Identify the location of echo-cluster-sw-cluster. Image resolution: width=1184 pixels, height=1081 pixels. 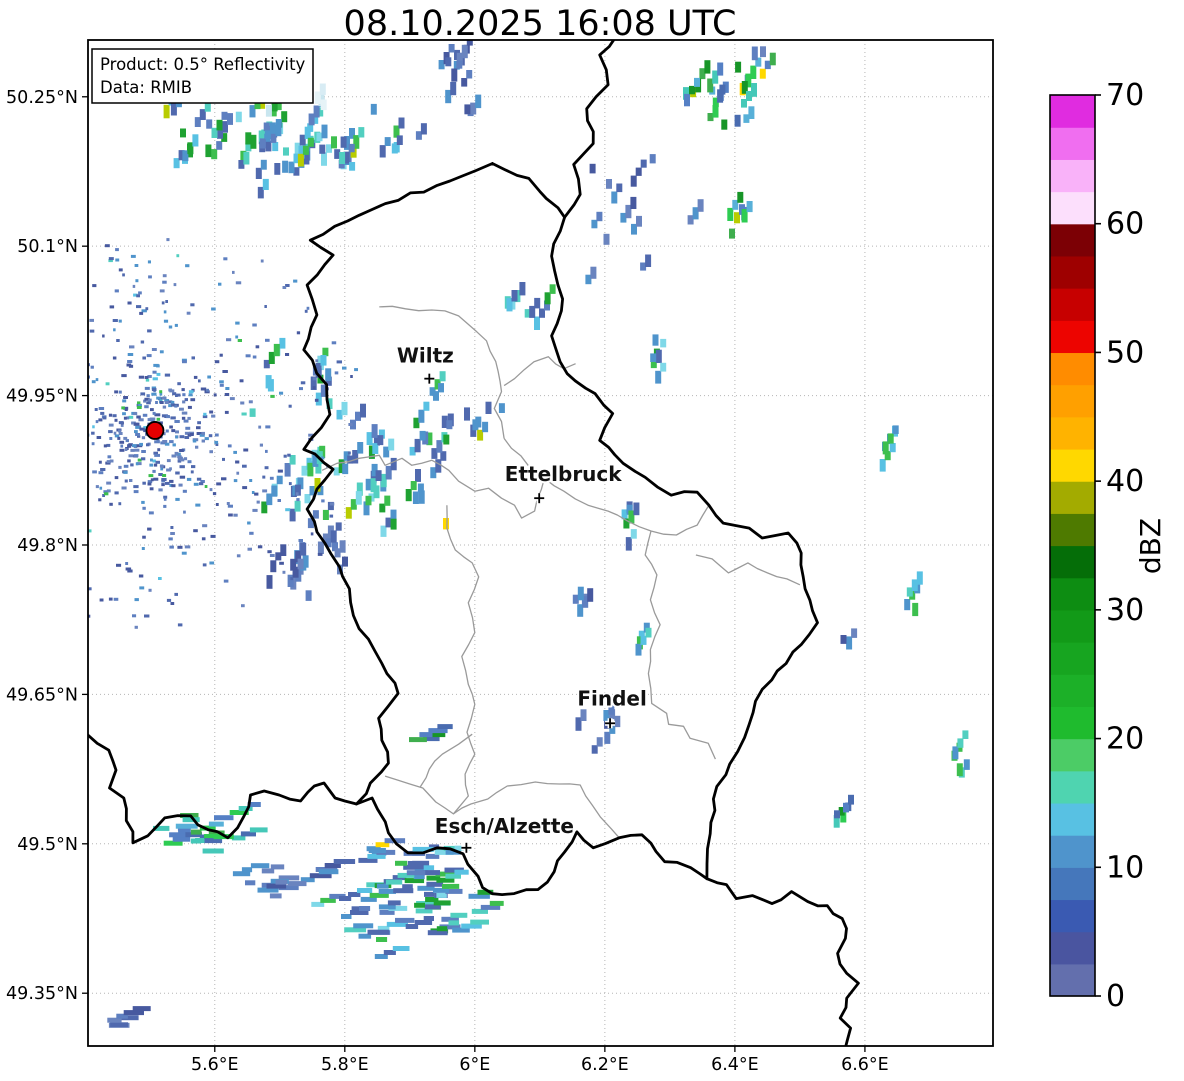
(210, 828).